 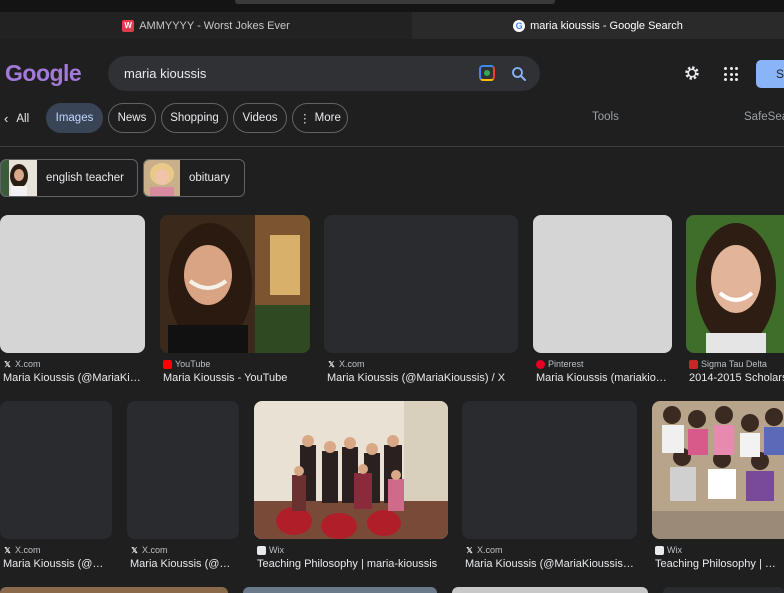 What do you see at coordinates (128, 25) in the screenshot?
I see `wix-favicon-icon: W` at bounding box center [128, 25].